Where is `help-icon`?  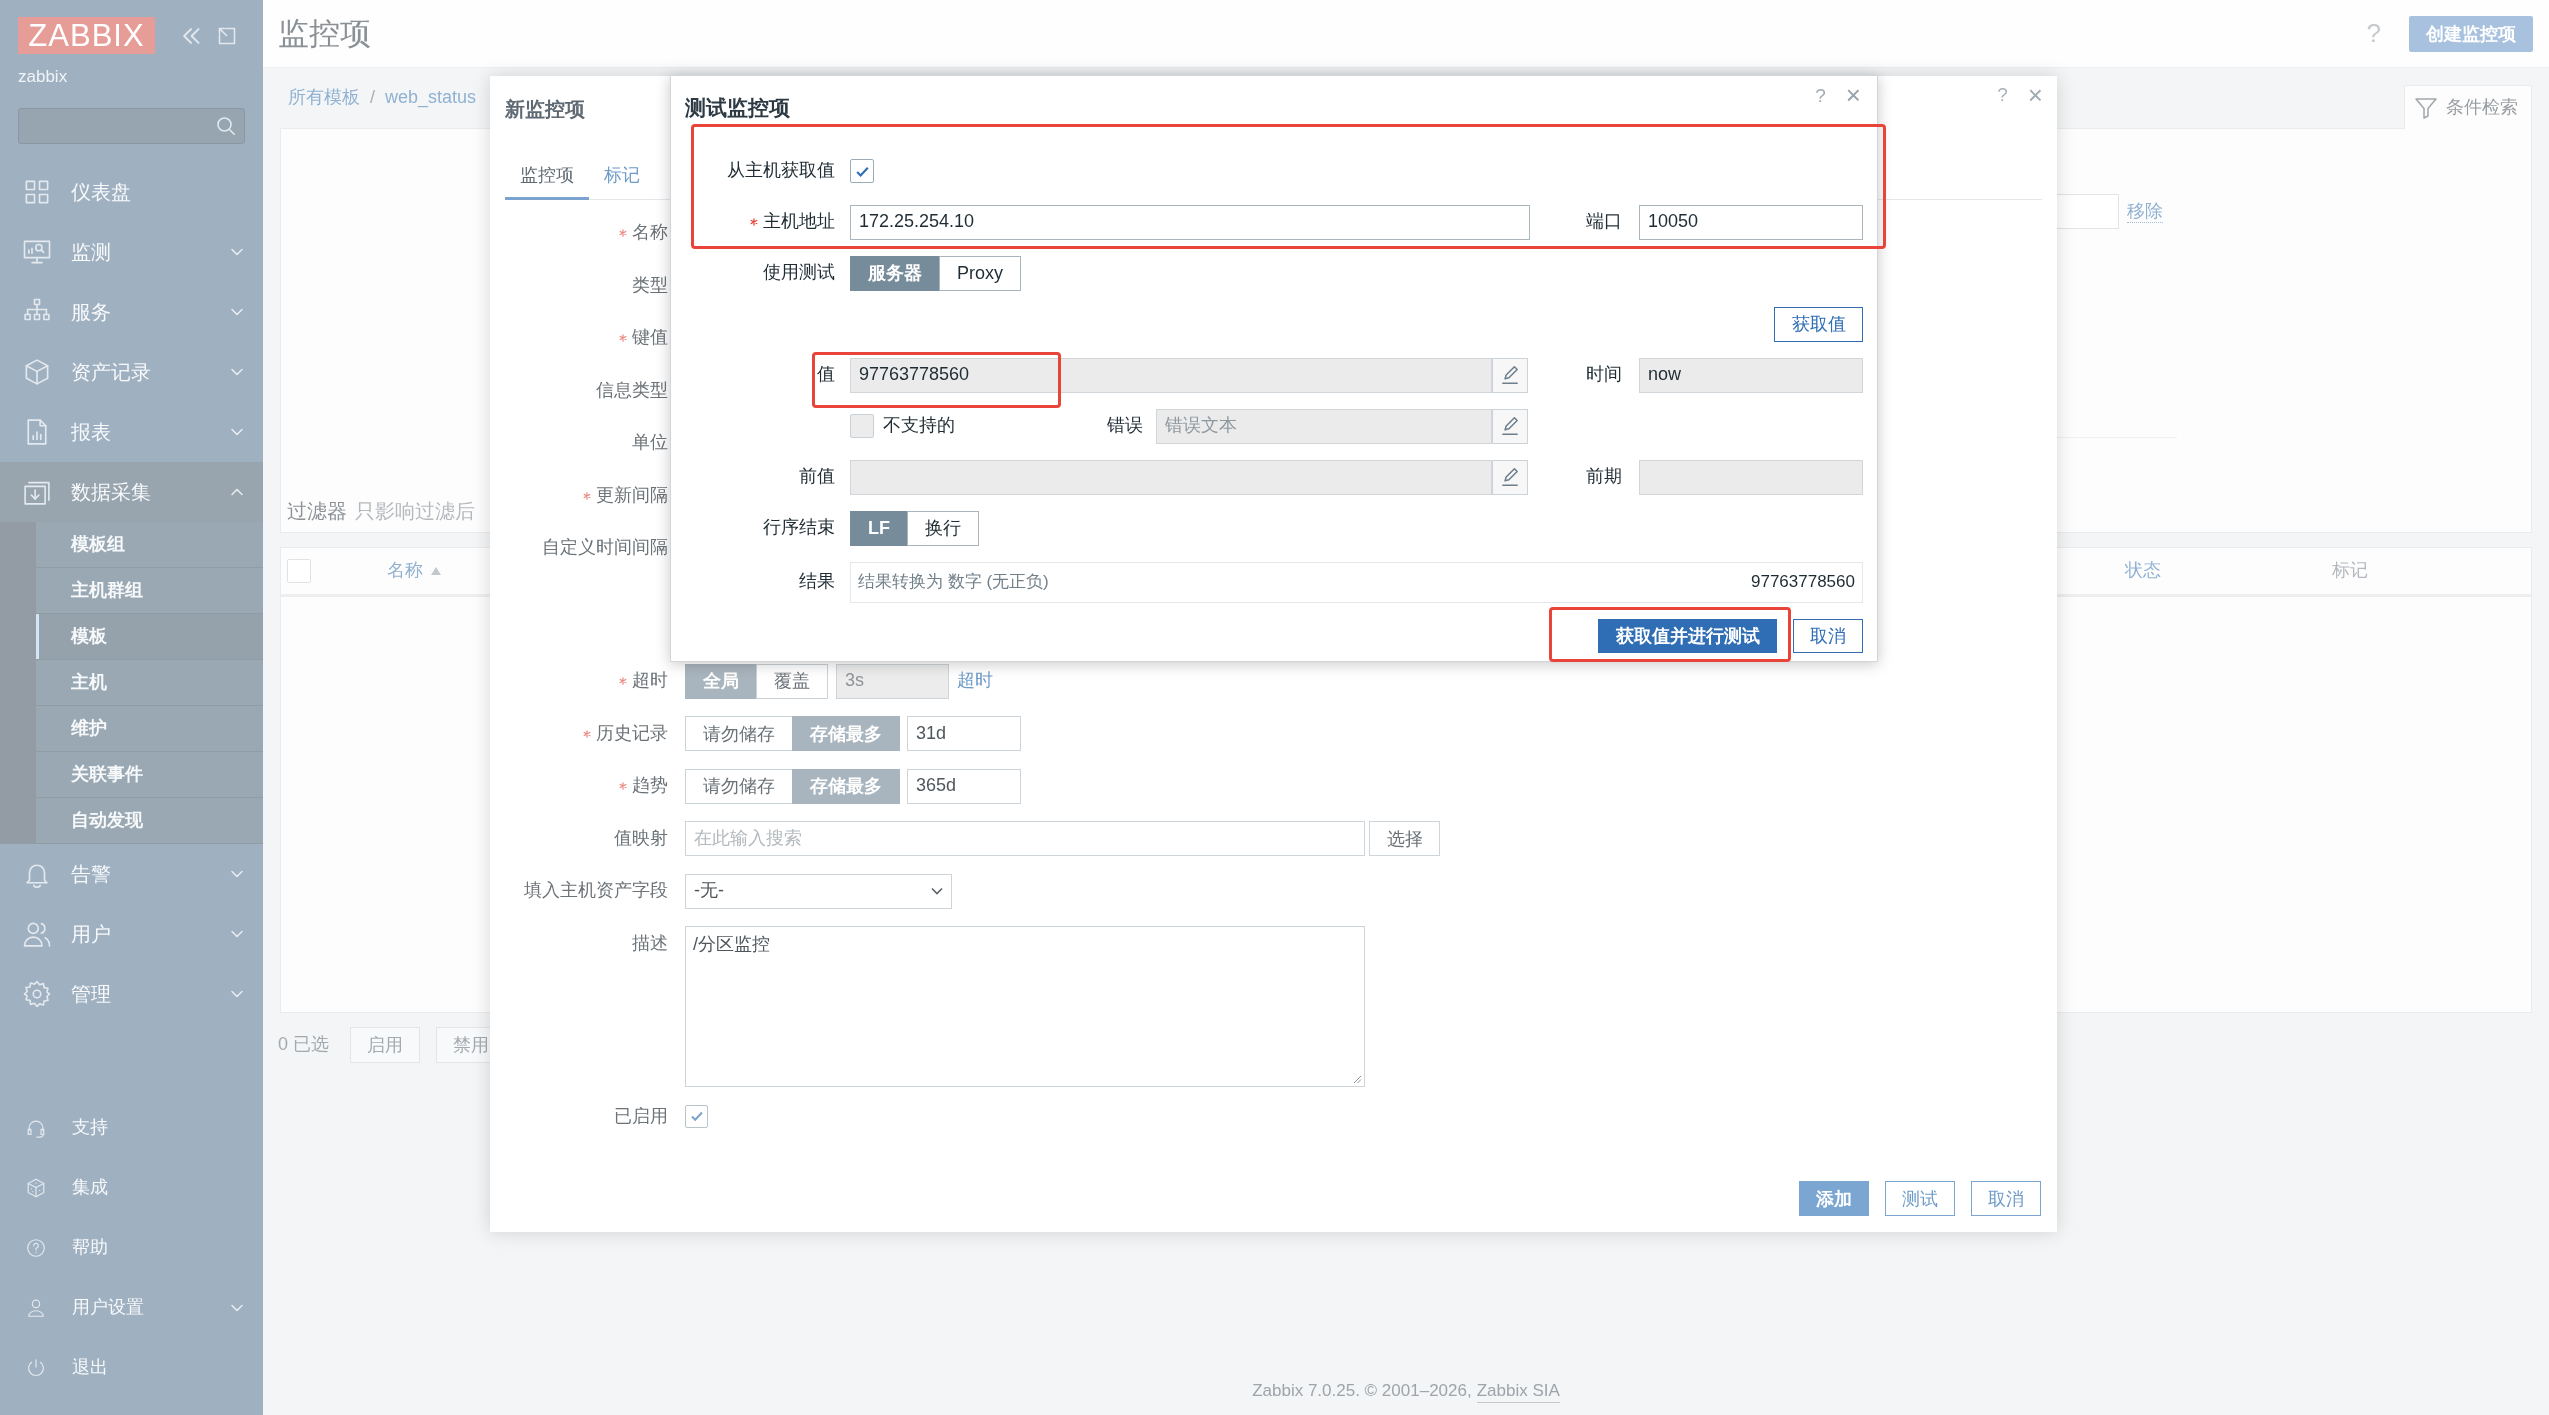
help-icon is located at coordinates (36, 1248).